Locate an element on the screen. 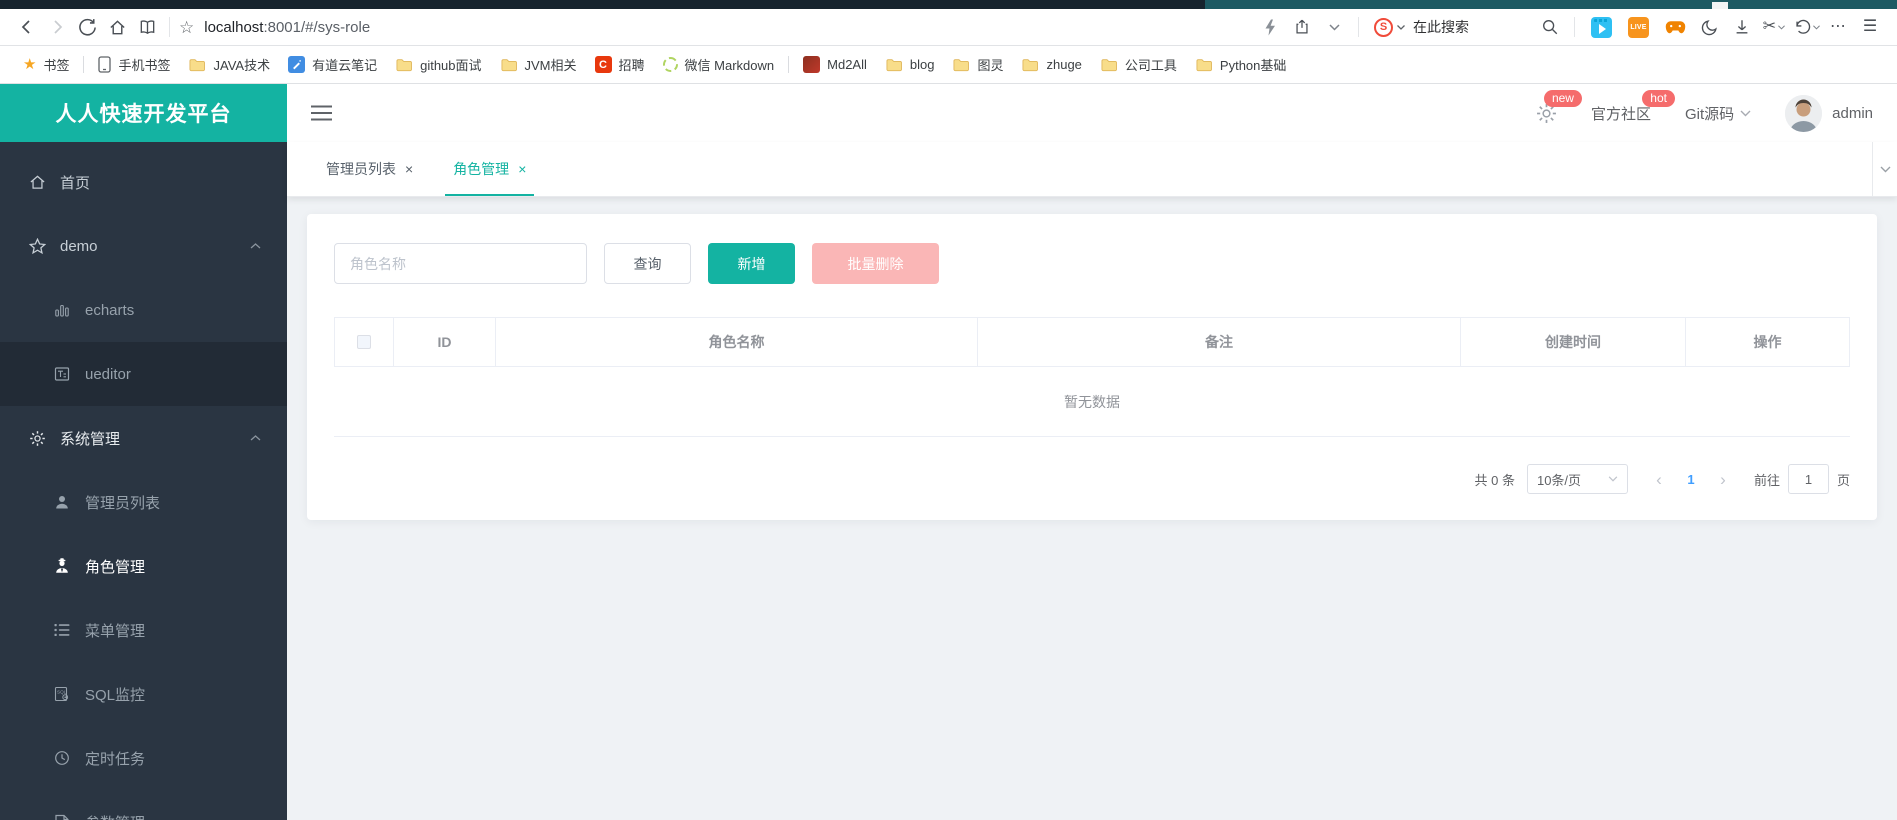 The image size is (1897, 820). pagination: 共 0 条 10条/页 ‹ 1 › 前往 页 is located at coordinates (1092, 479).